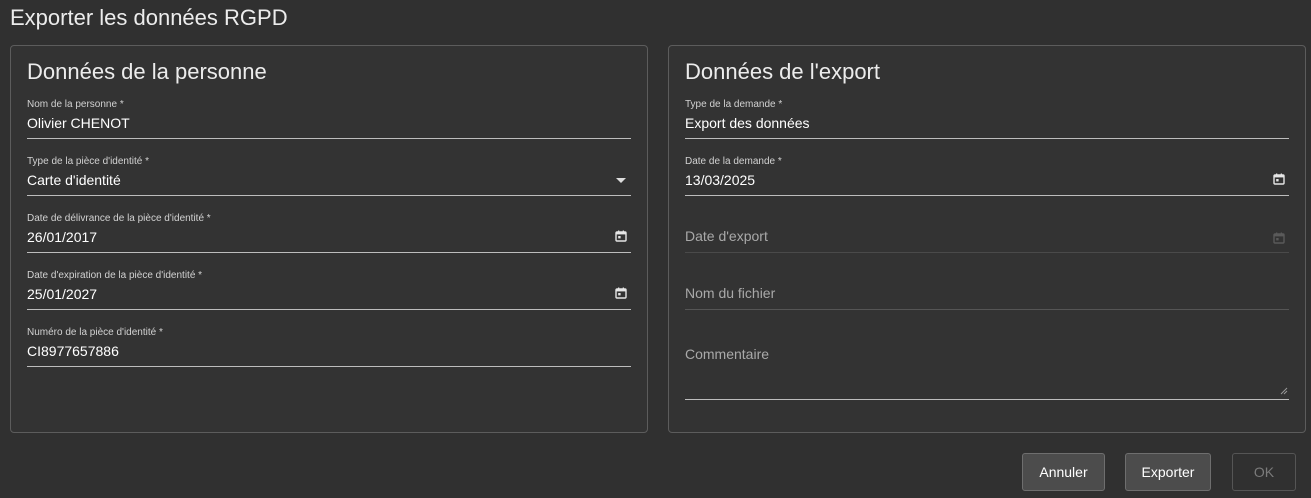 The height and width of the screenshot is (498, 1311). What do you see at coordinates (727, 354) in the screenshot?
I see `comment-label: Commentaire` at bounding box center [727, 354].